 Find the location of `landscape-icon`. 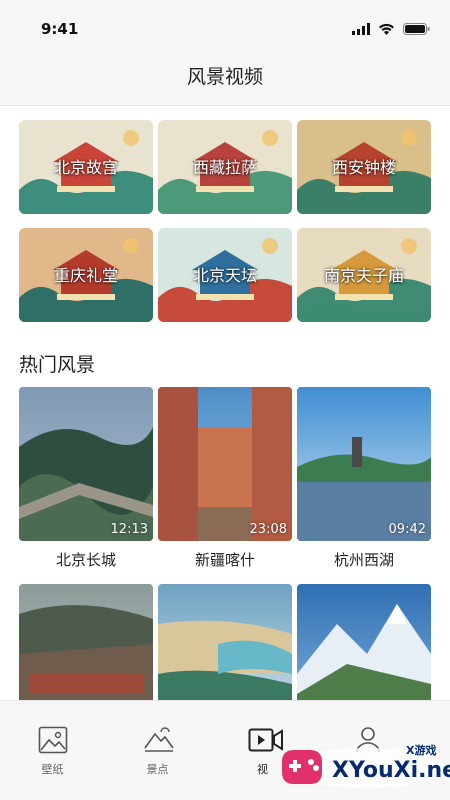

landscape-icon is located at coordinates (159, 742).